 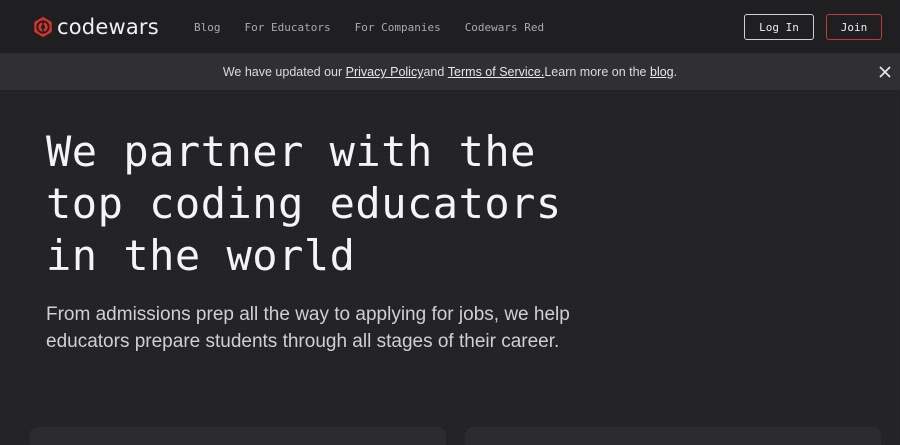 What do you see at coordinates (291, 151) in the screenshot?
I see `hero-title-line: We partner with the` at bounding box center [291, 151].